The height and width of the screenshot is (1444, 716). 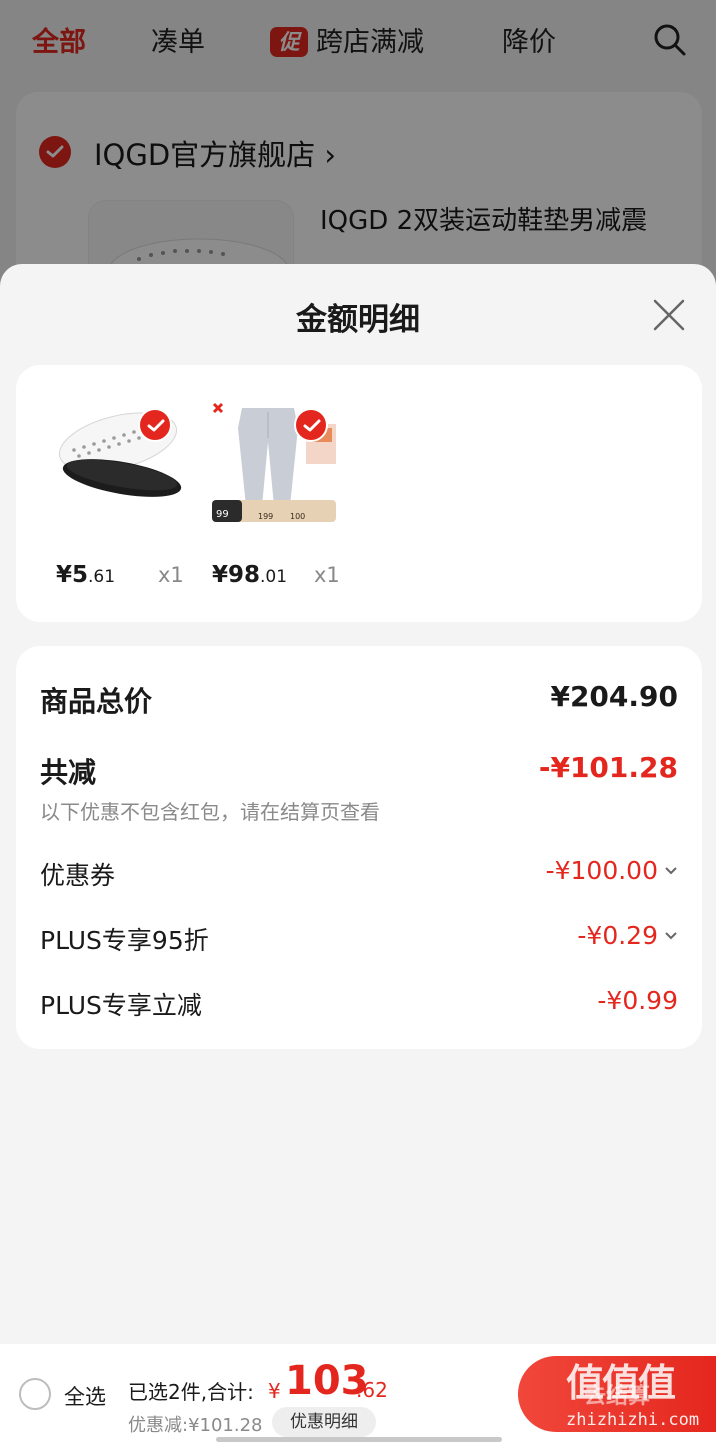 What do you see at coordinates (669, 315) in the screenshot?
I see `close-icon` at bounding box center [669, 315].